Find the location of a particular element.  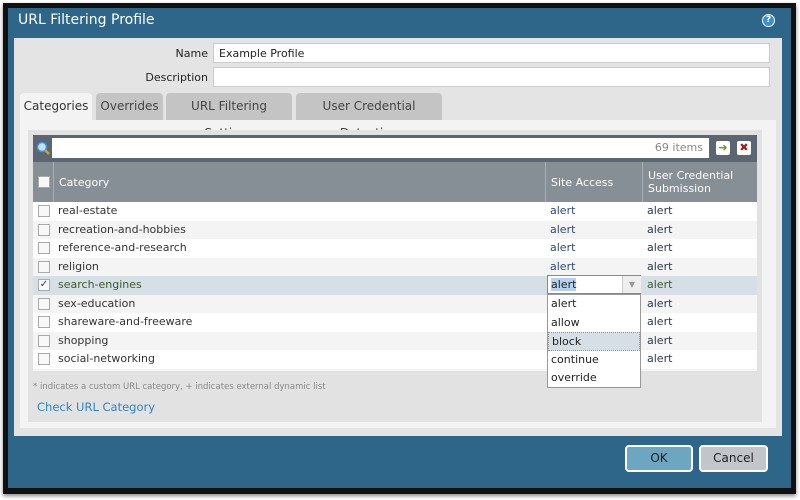

name-input: Example Profile is located at coordinates (491, 53).